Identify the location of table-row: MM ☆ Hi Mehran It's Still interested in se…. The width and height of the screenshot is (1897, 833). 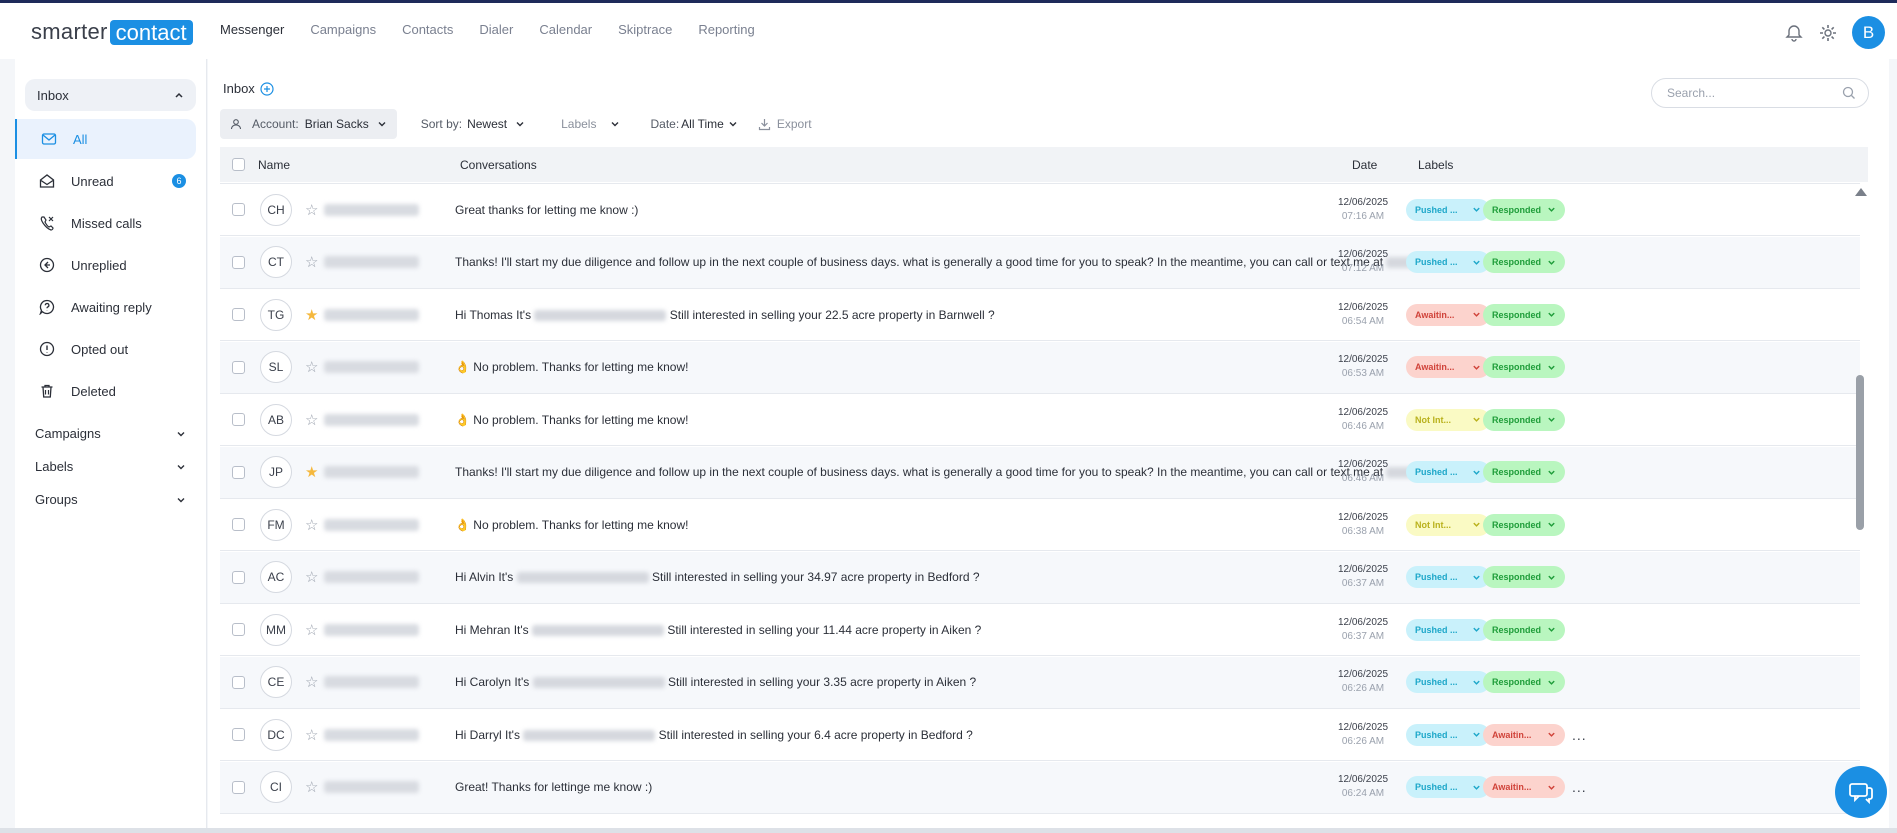
(1040, 630).